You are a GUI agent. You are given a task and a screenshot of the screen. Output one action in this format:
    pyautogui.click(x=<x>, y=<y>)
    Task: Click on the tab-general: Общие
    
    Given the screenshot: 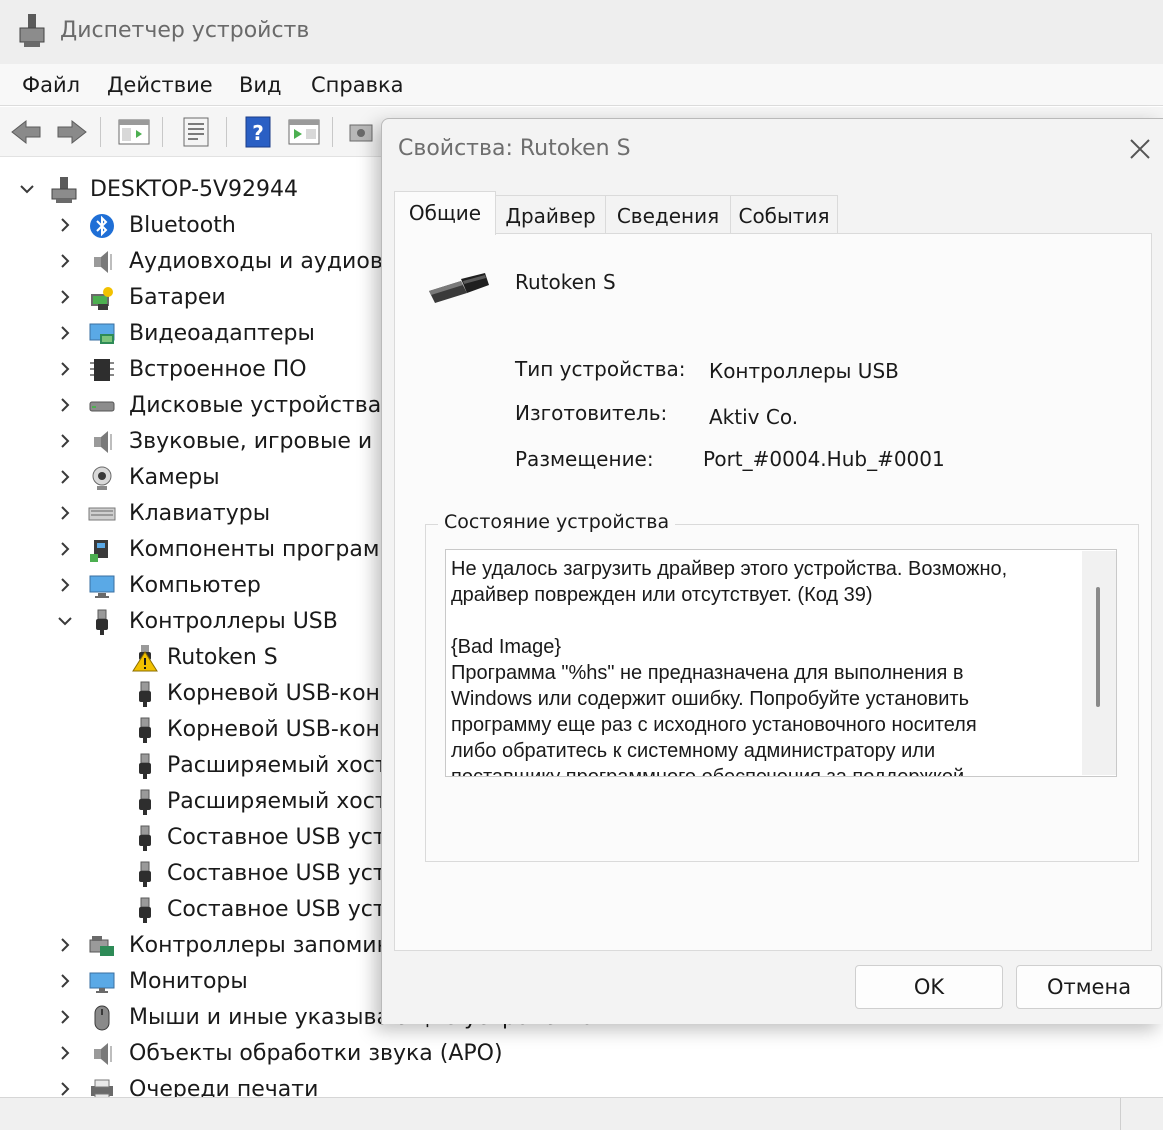 What is the action you would take?
    pyautogui.click(x=445, y=213)
    